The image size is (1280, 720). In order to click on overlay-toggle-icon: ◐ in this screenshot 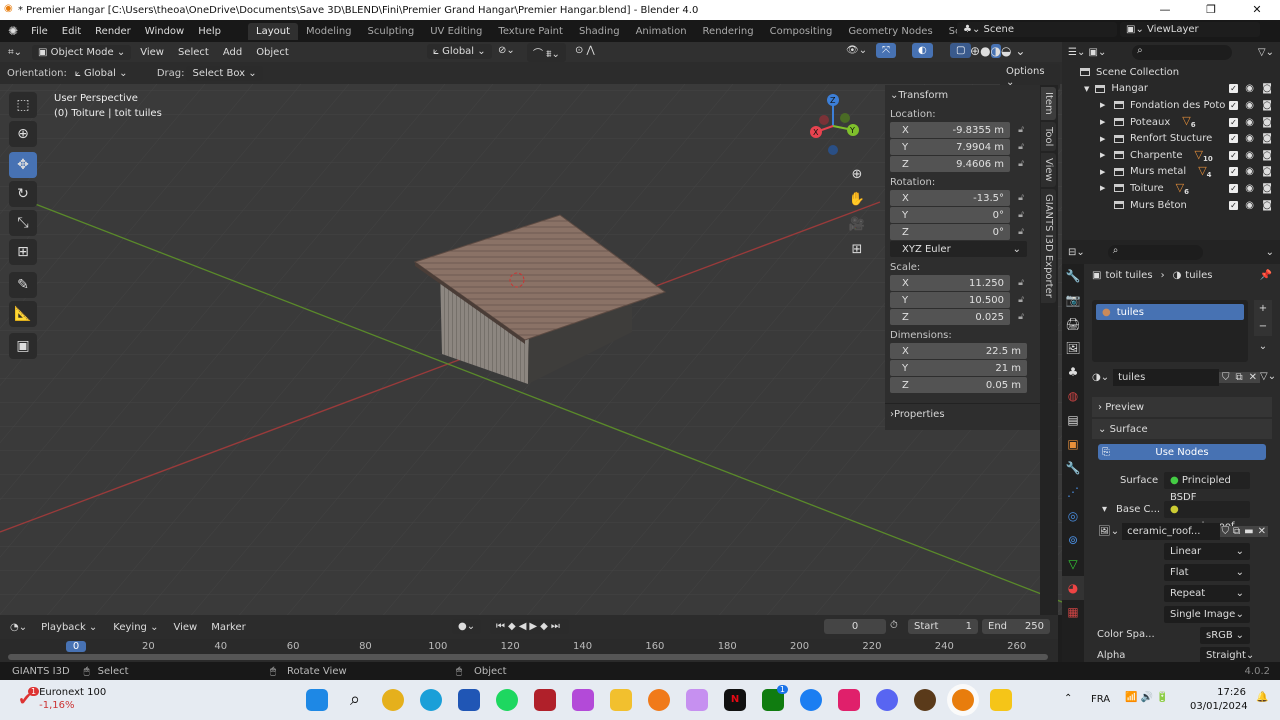, I will do `click(922, 50)`.